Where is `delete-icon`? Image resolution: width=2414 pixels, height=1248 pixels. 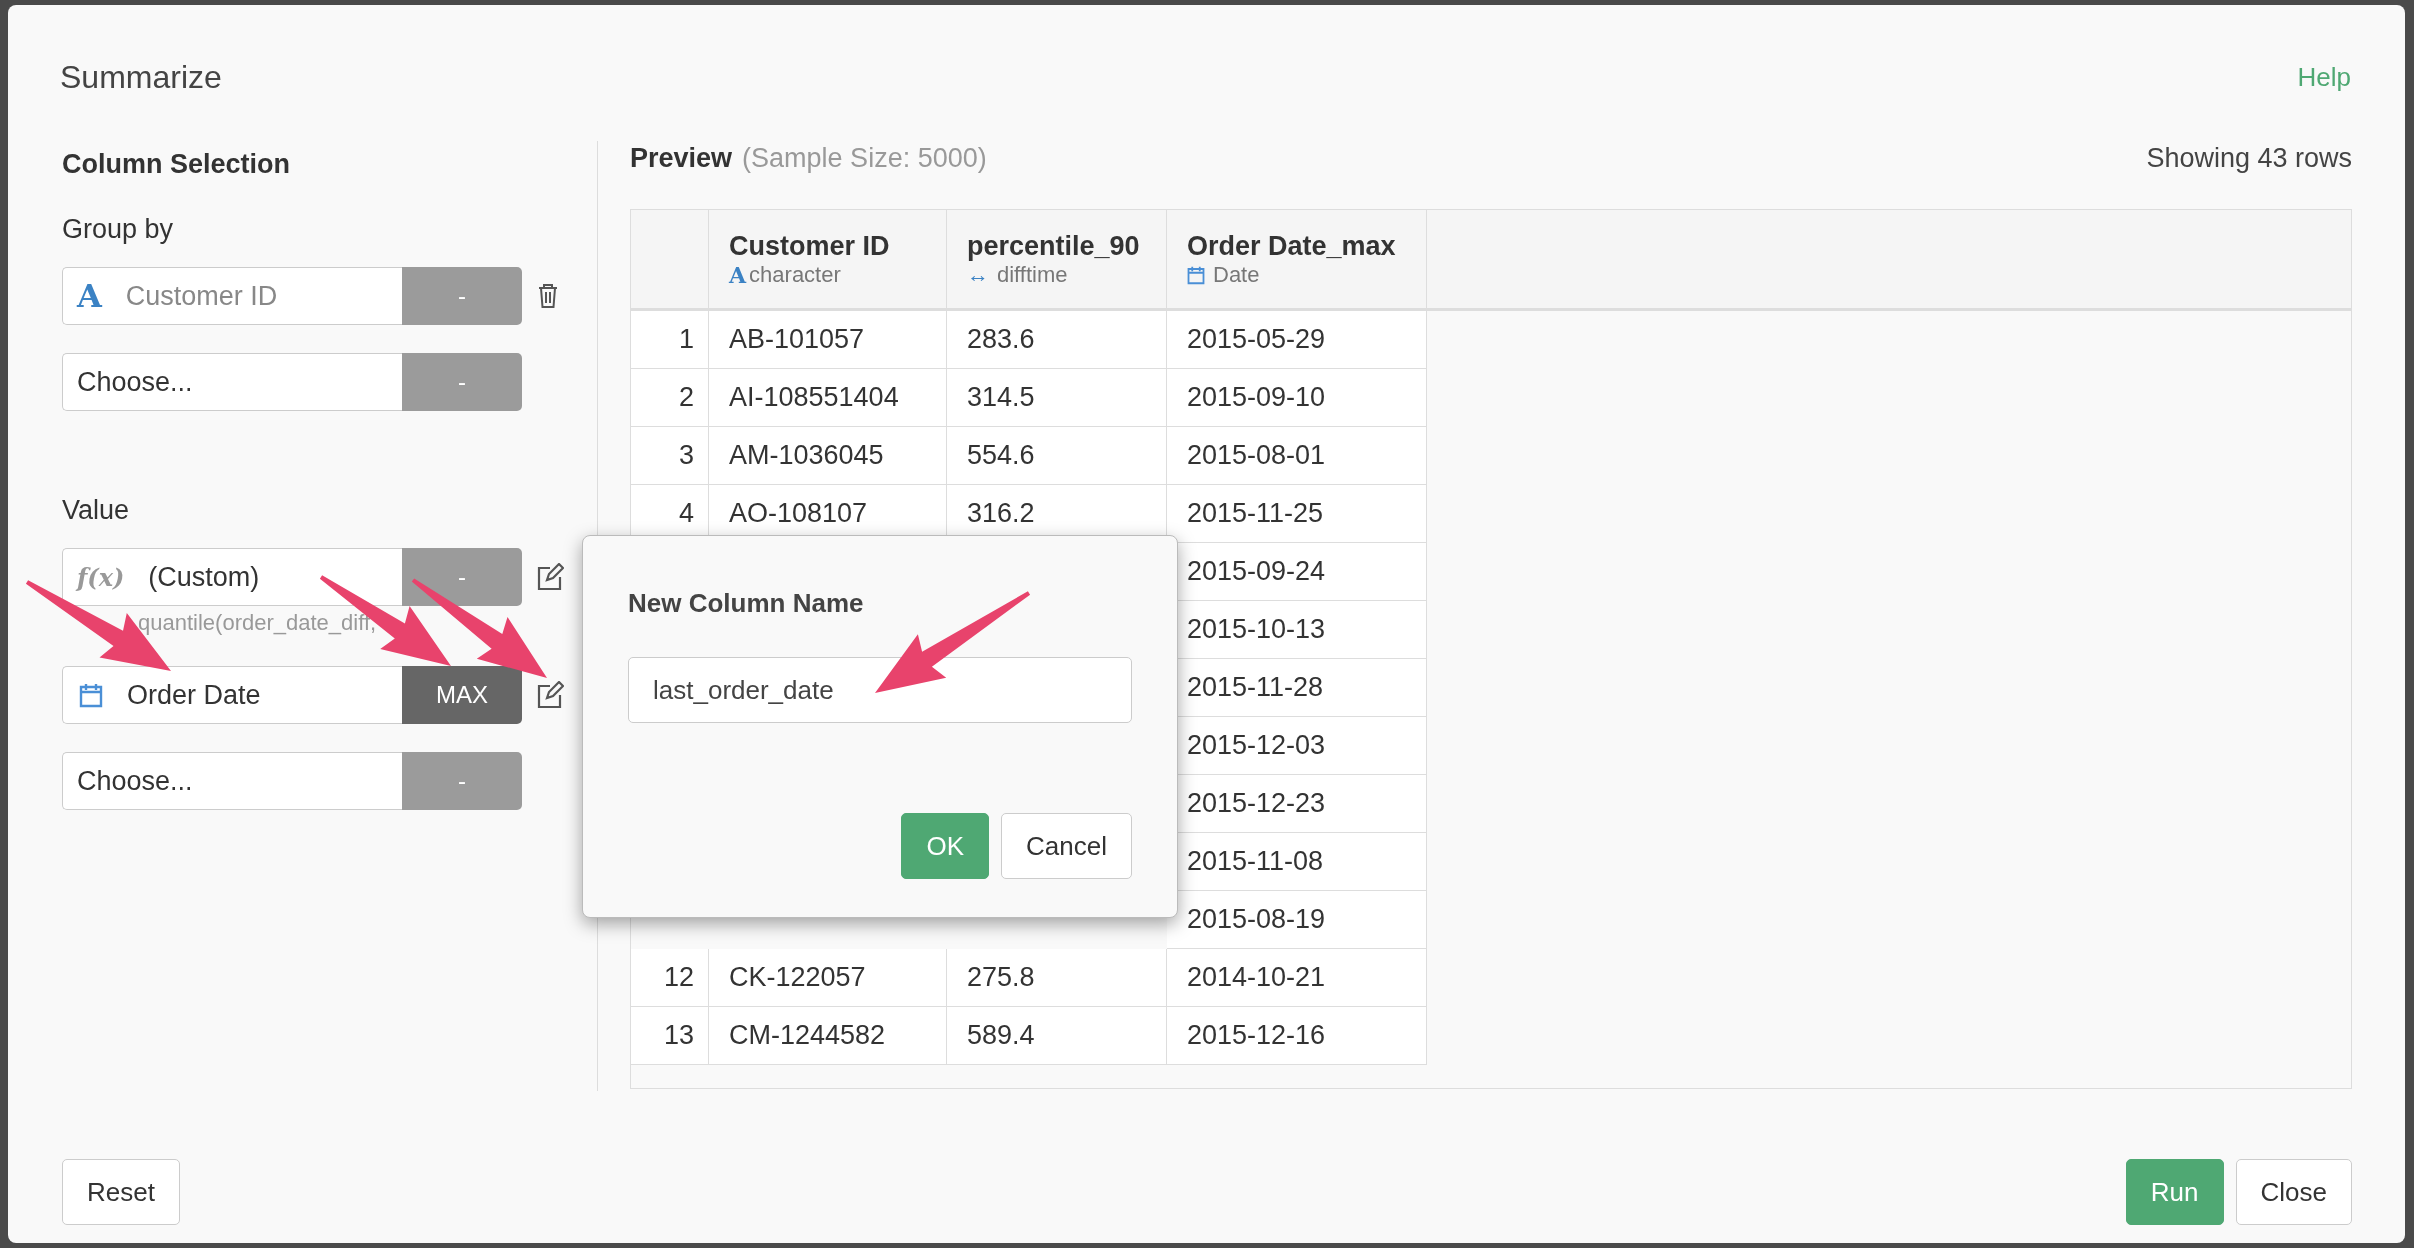
delete-icon is located at coordinates (548, 296).